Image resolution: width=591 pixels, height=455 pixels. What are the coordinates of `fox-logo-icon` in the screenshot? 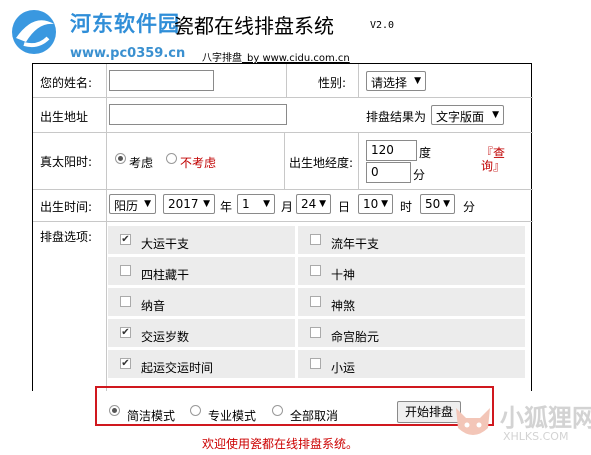 It's located at (473, 421).